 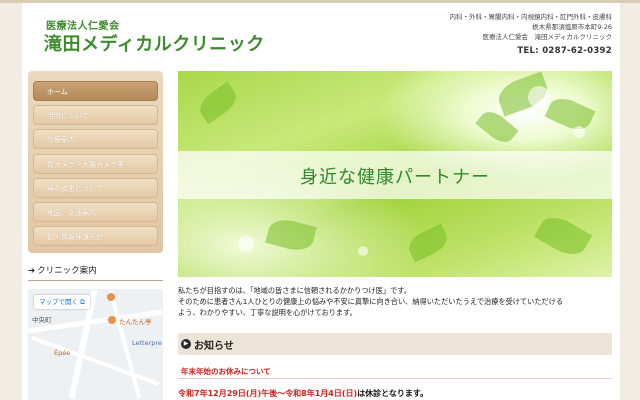 I want to click on clinic-guide-heading: ➔ クリニック案内, so click(x=95, y=272).